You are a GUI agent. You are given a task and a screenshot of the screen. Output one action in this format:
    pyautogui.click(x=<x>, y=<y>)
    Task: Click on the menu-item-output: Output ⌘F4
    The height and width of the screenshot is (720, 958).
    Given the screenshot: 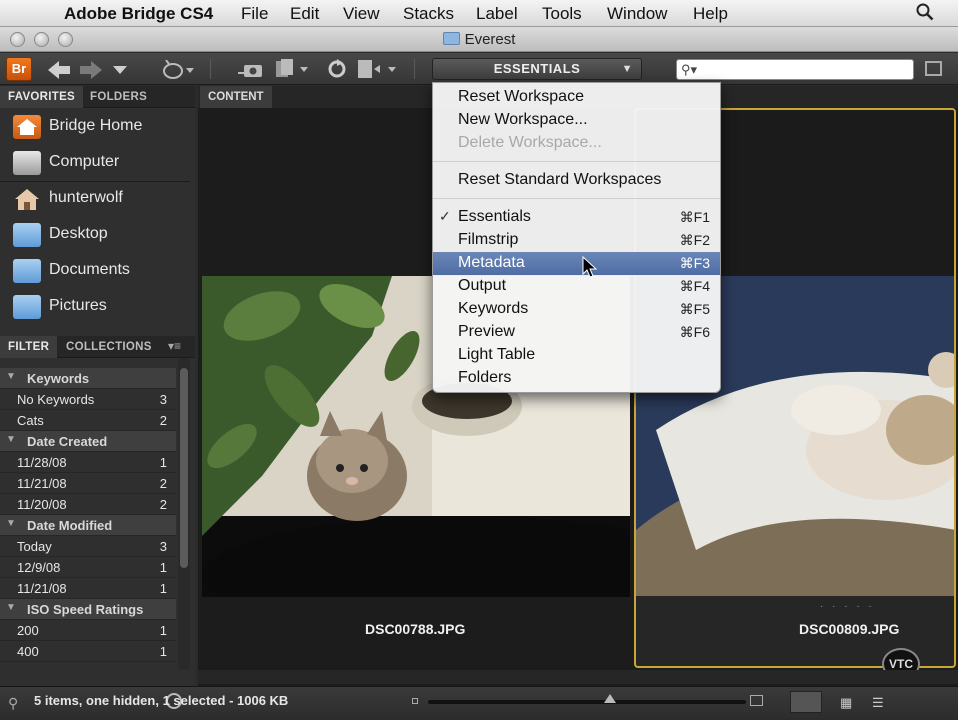 What is the action you would take?
    pyautogui.click(x=576, y=286)
    